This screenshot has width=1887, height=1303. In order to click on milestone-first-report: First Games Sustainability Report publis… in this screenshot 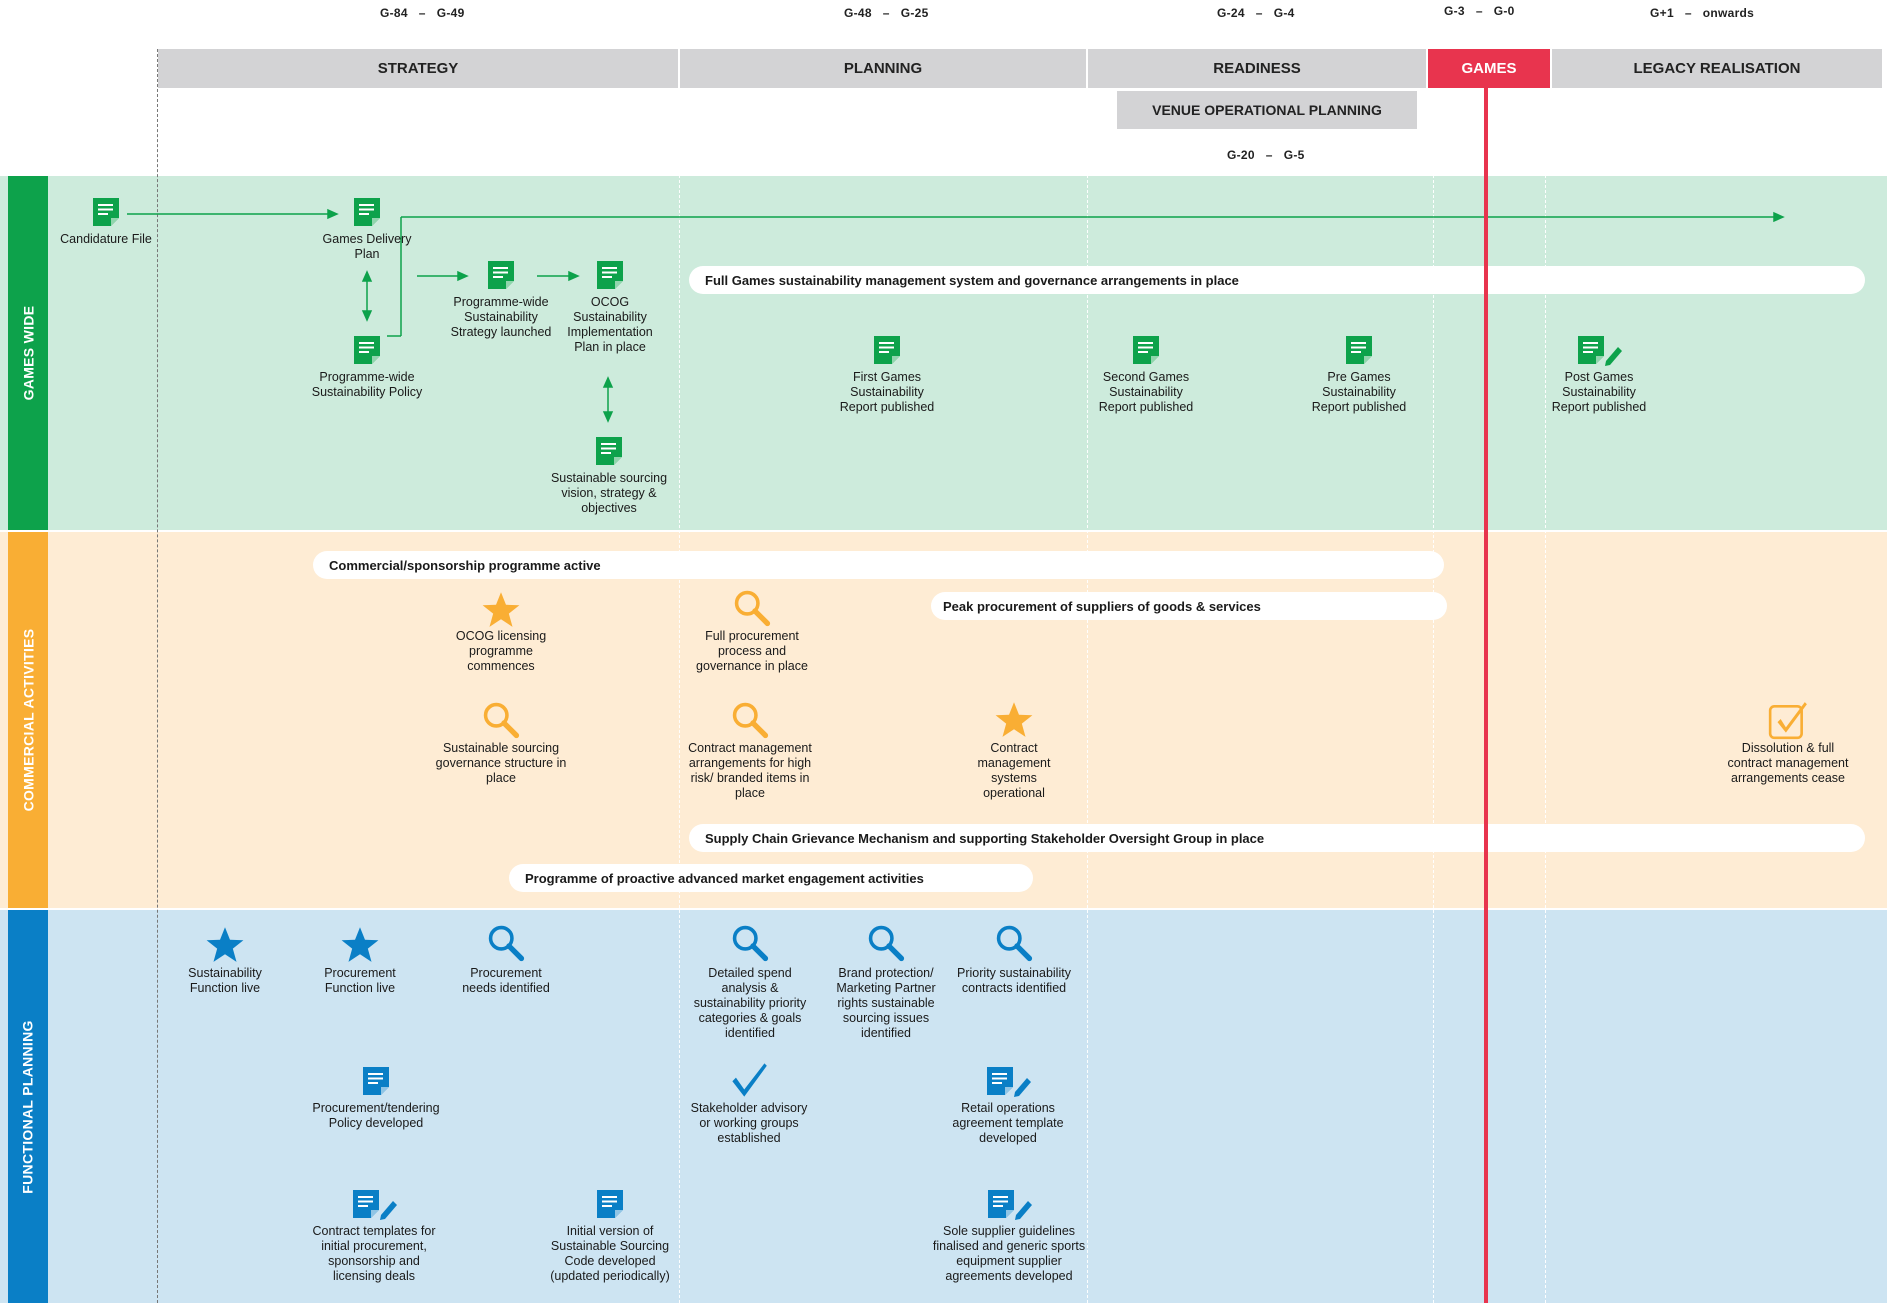, I will do `click(887, 374)`.